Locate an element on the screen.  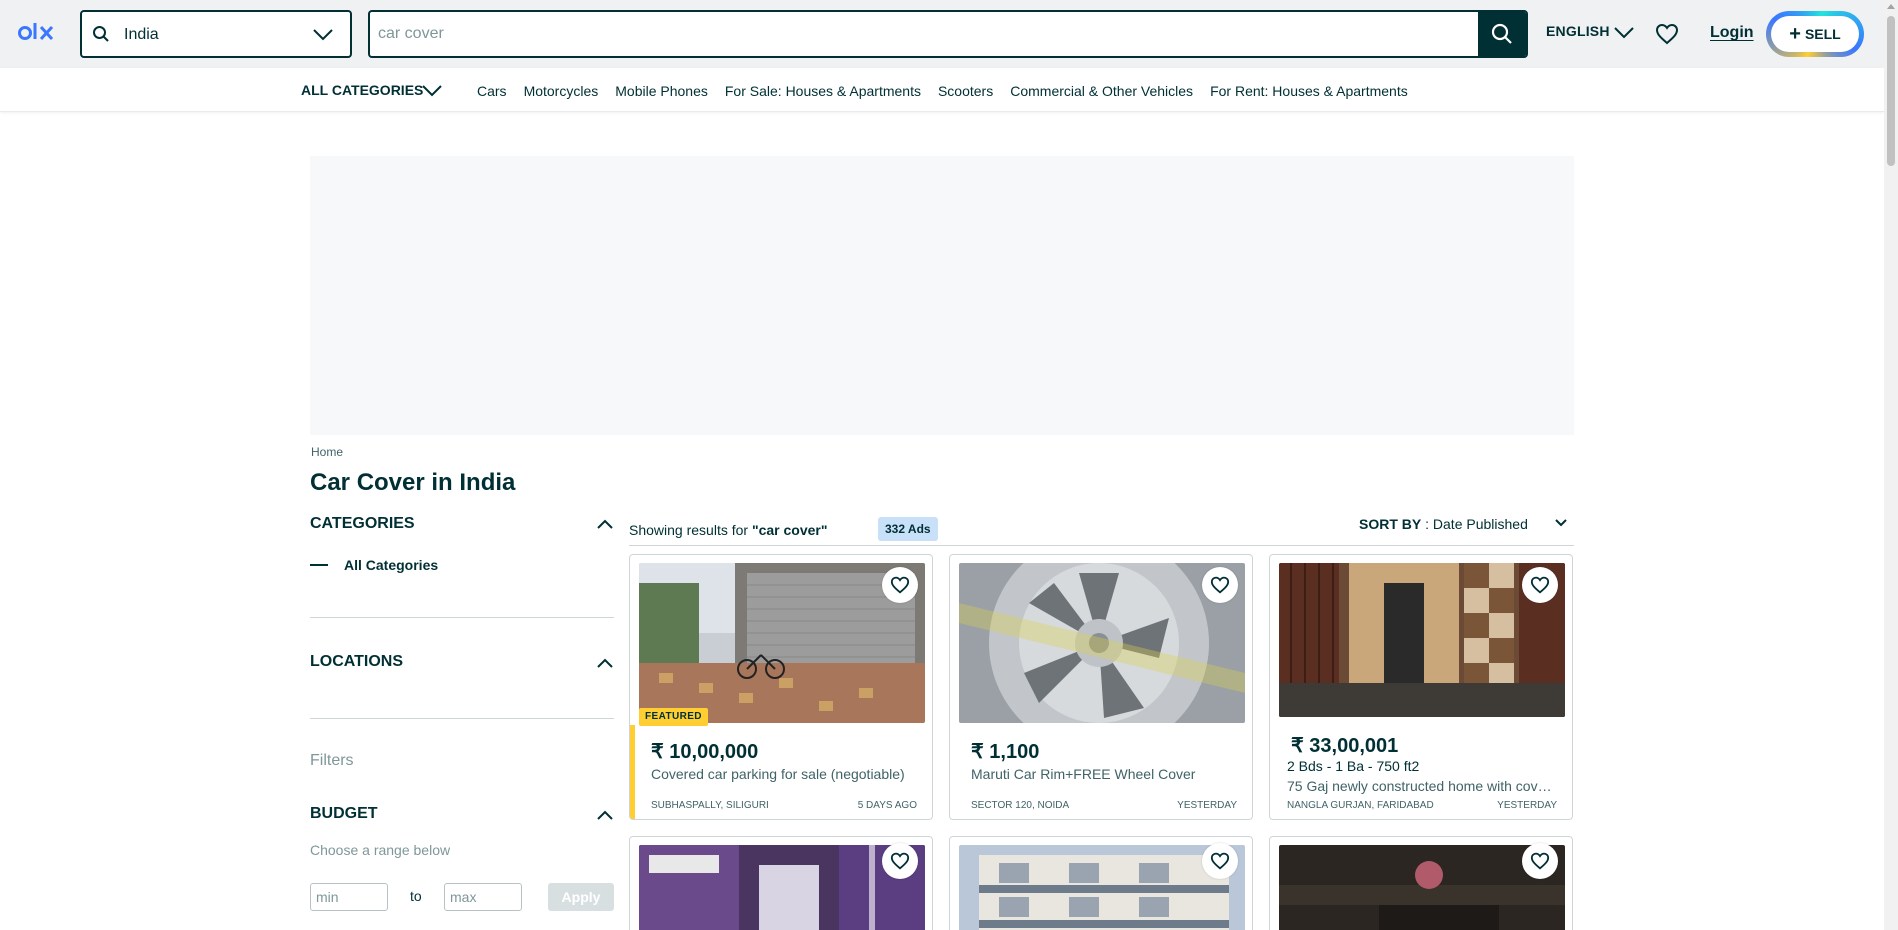
page-scrollbar is located at coordinates (1891, 465).